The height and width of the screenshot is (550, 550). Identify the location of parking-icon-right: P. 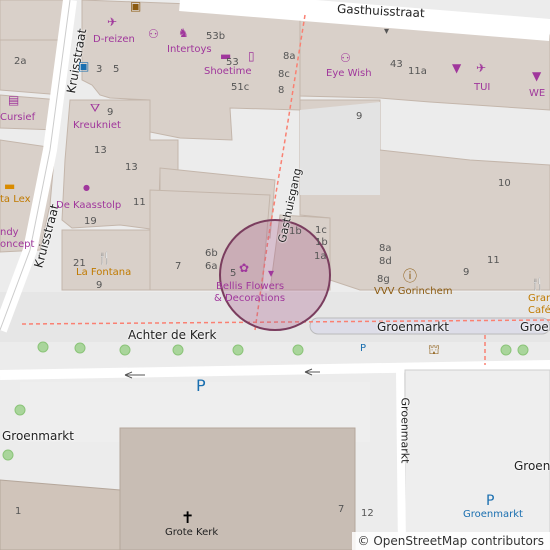
(490, 501).